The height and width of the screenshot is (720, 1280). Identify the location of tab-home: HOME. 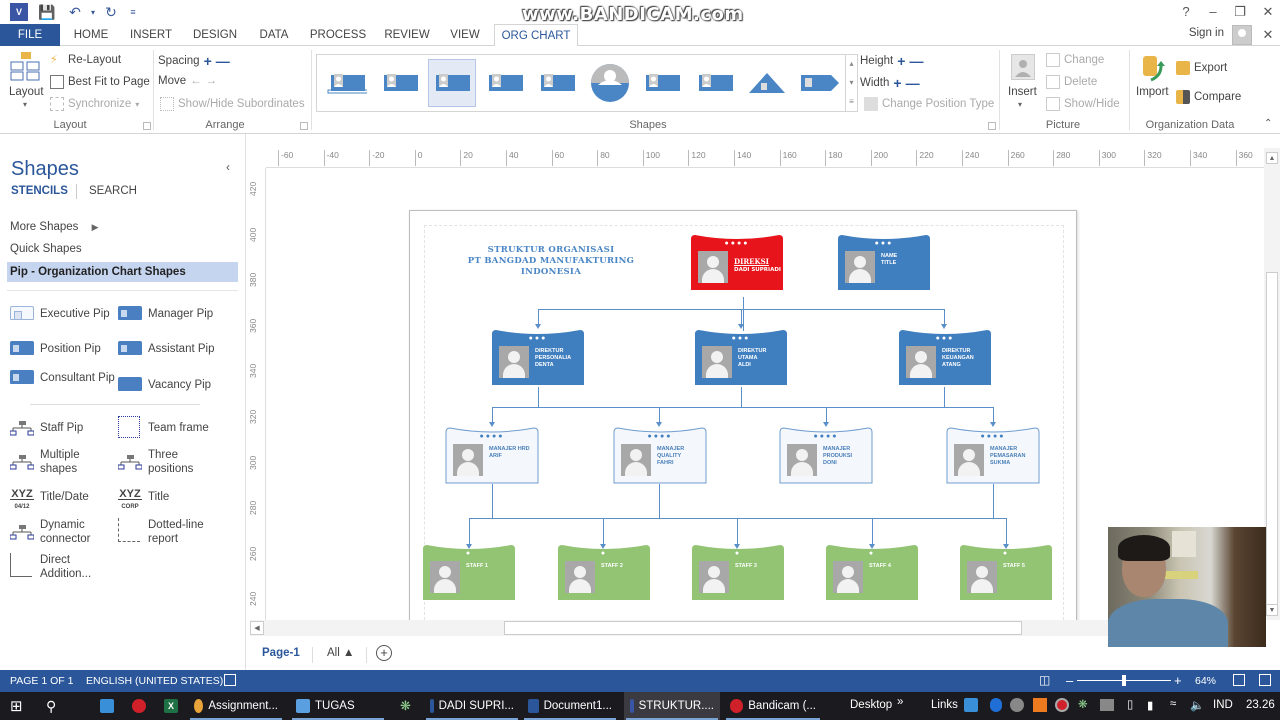
(91, 35).